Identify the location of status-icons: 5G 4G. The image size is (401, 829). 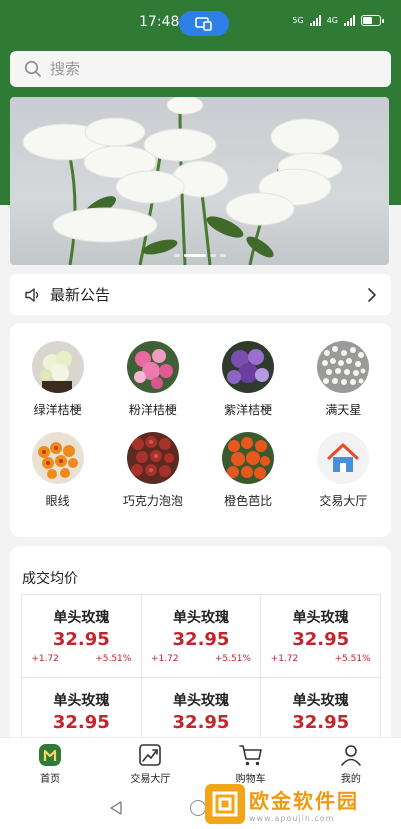
(338, 20).